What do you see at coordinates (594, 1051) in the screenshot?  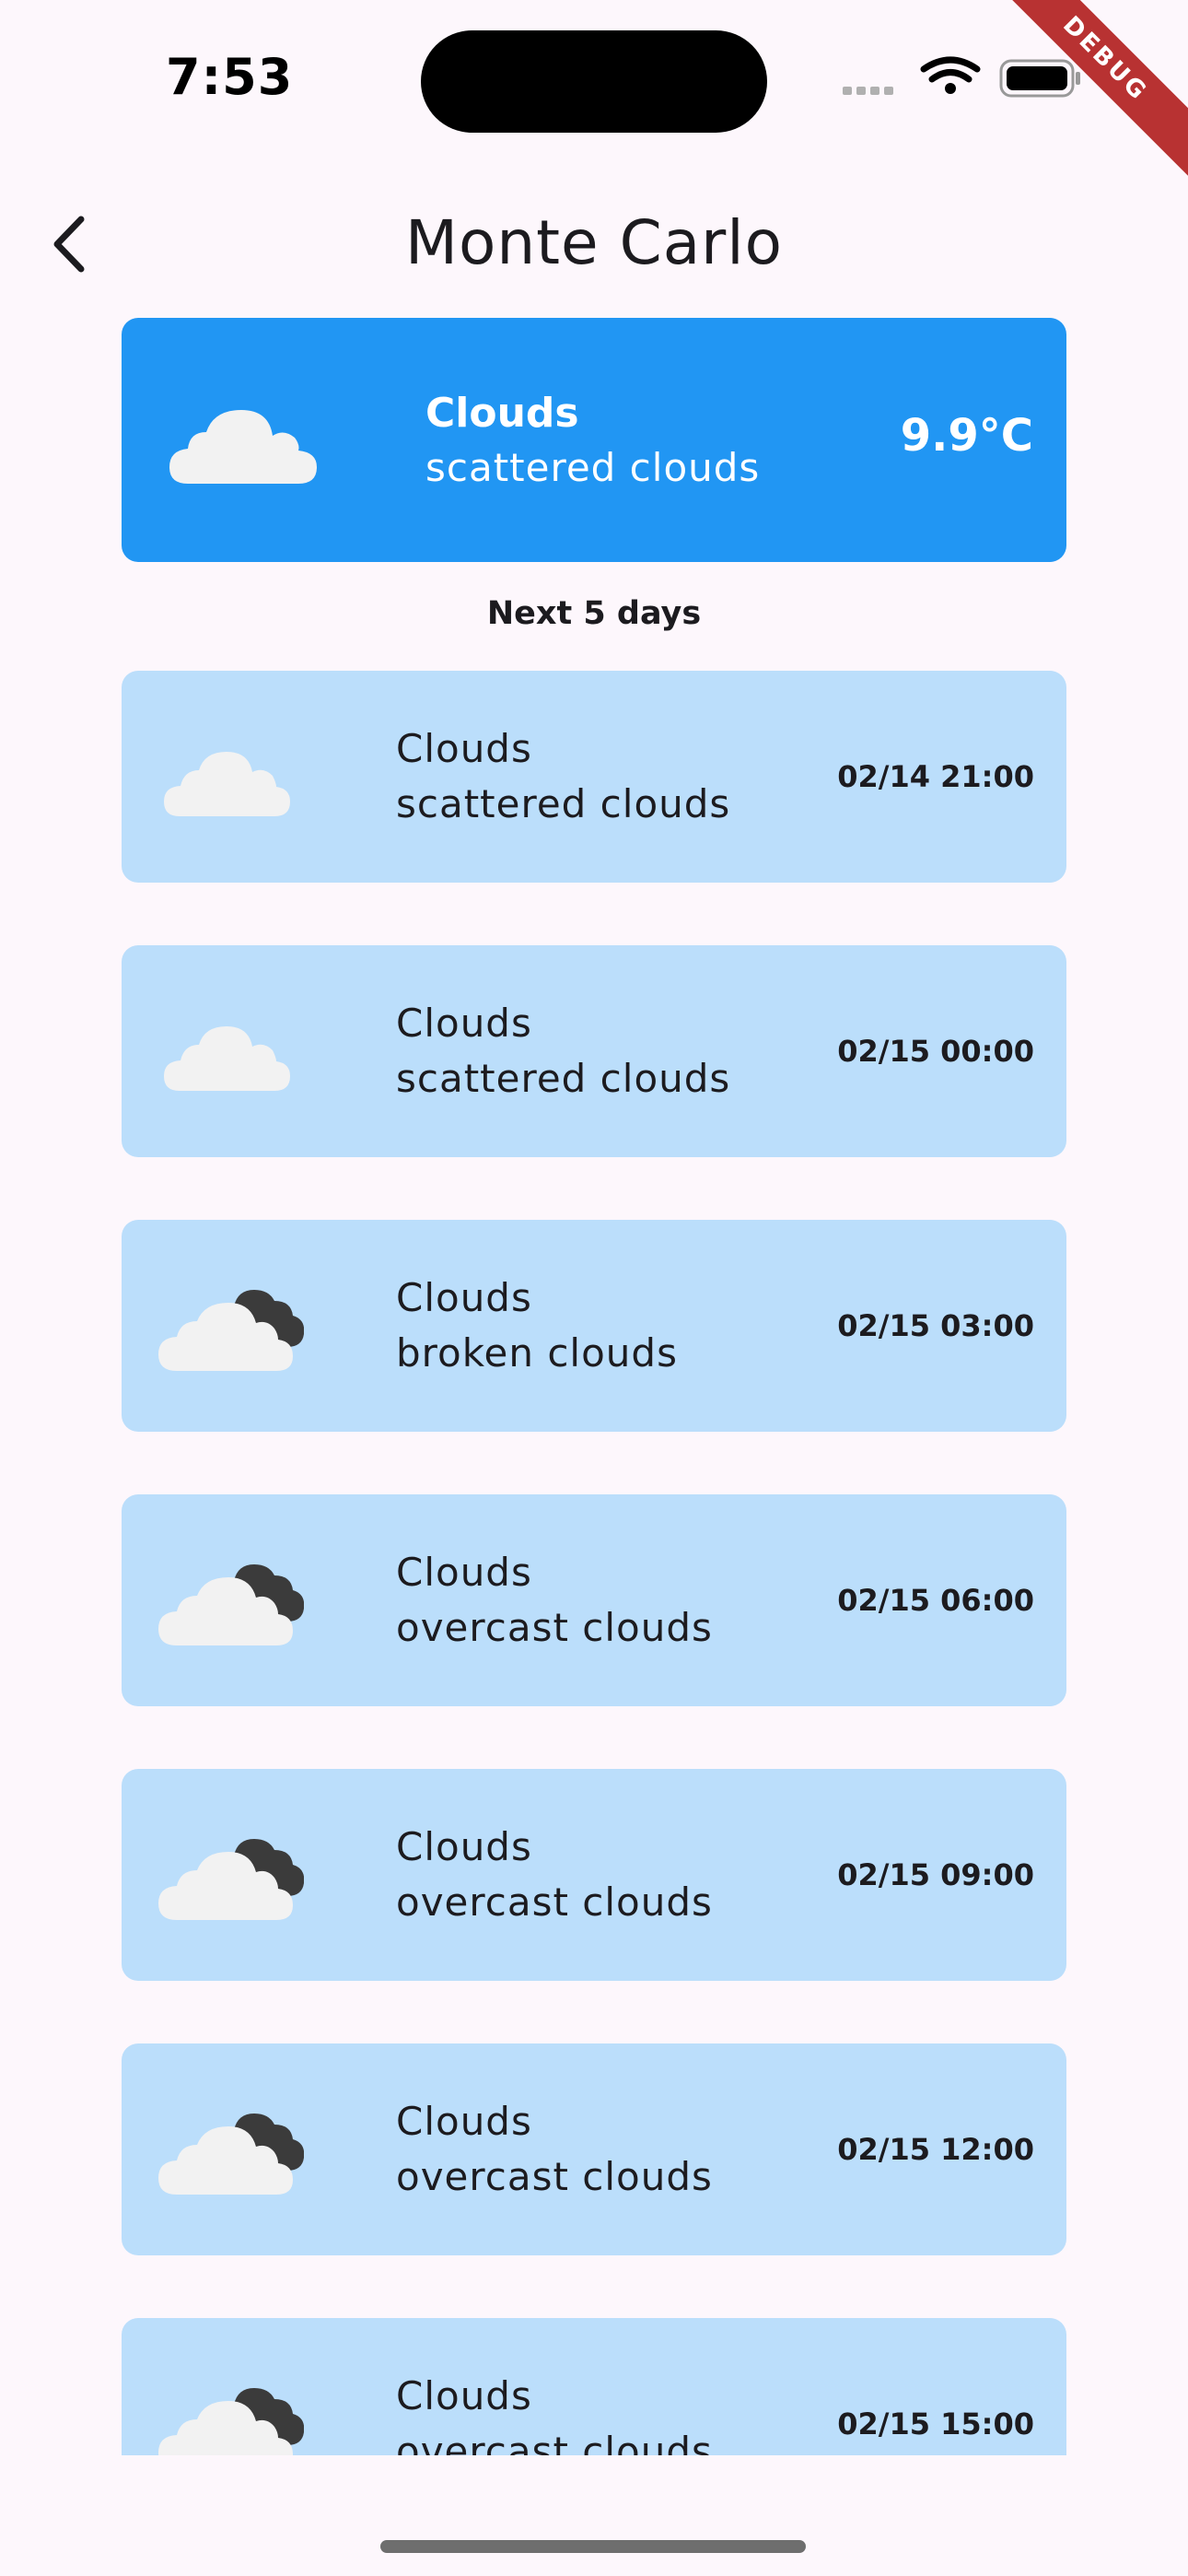 I see `forecast-item: Clouds scattered clouds 02/15 00:00` at bounding box center [594, 1051].